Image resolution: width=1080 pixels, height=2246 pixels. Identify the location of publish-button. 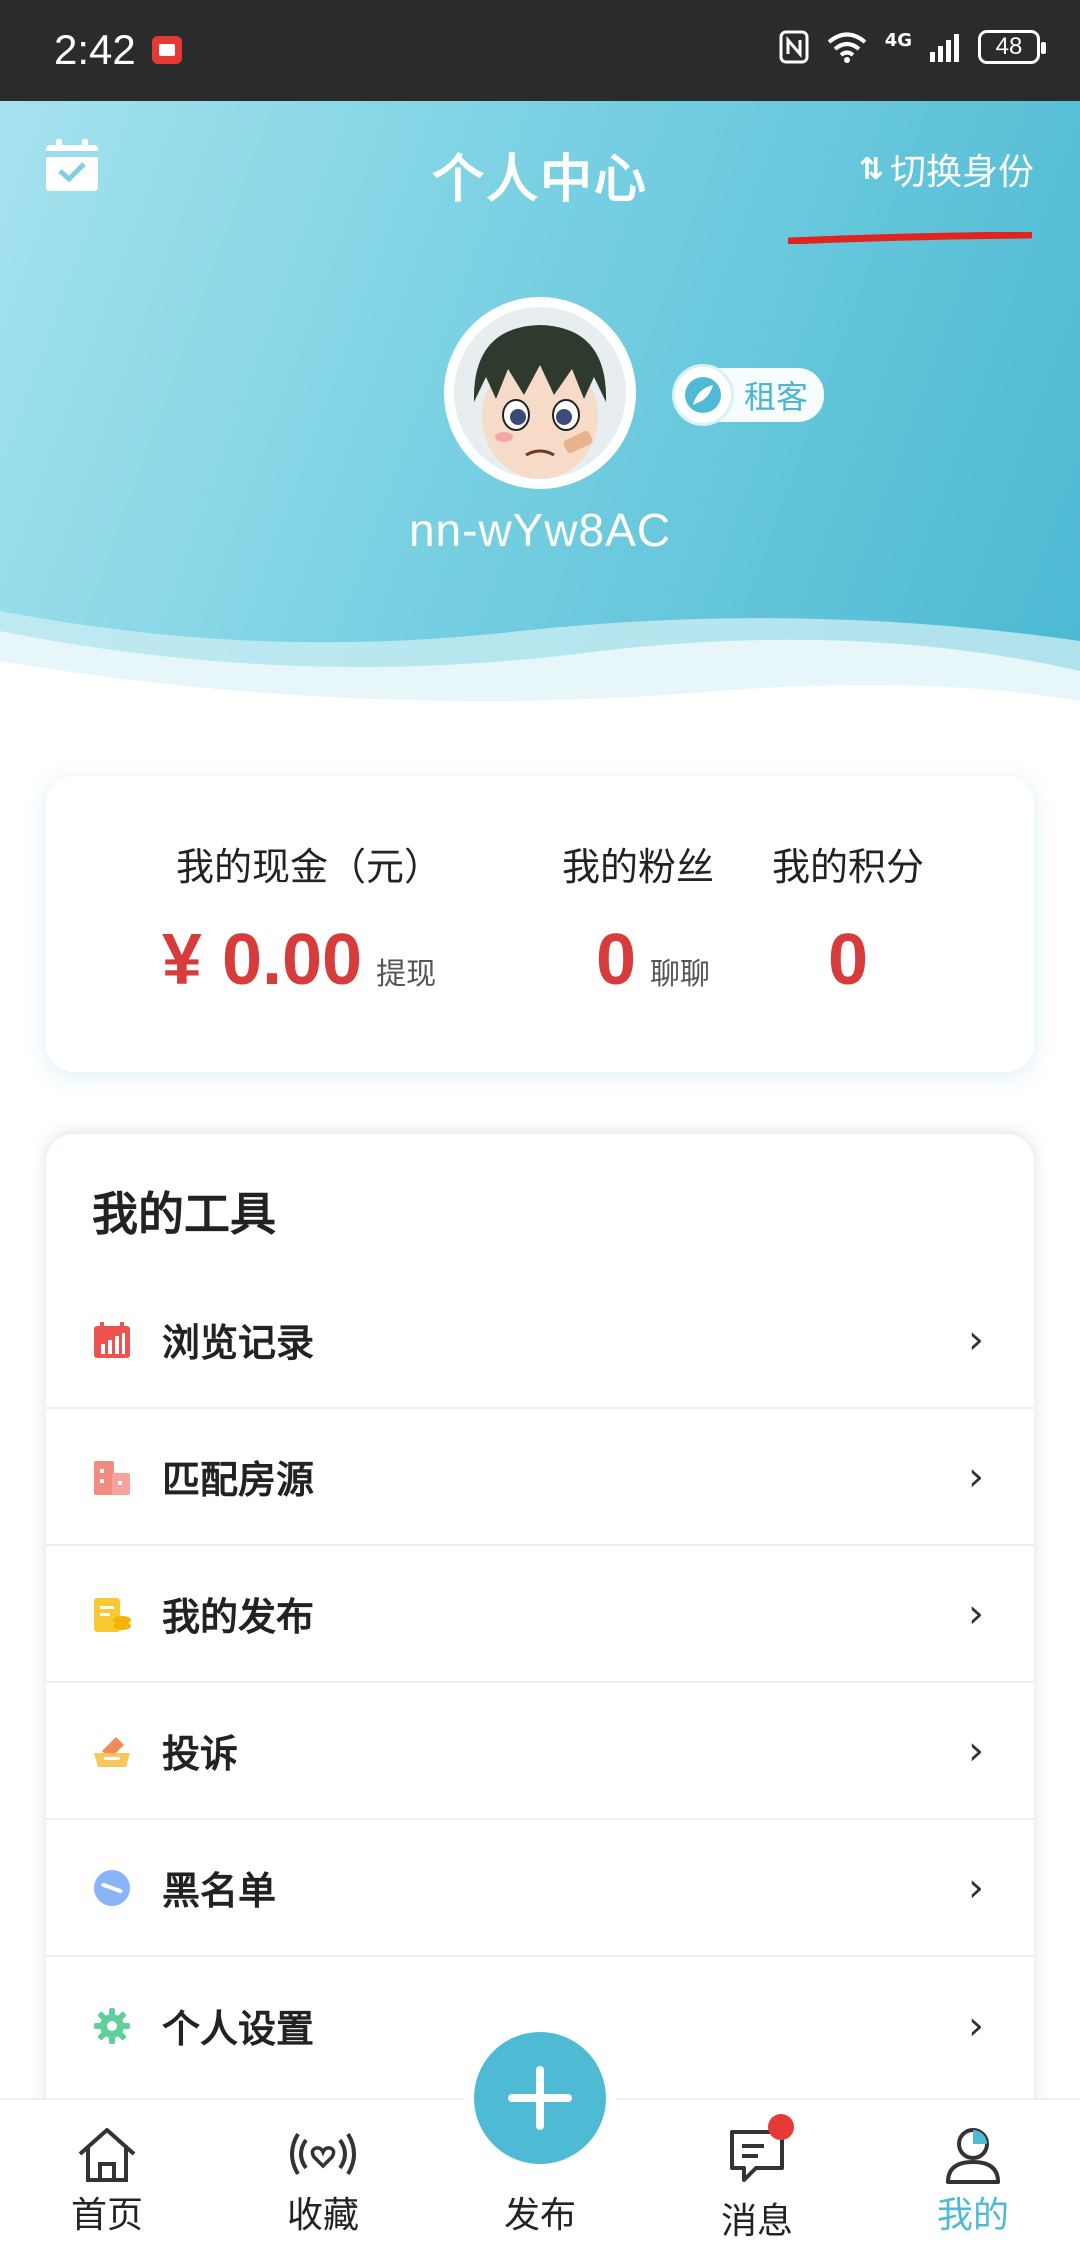
(540, 2098).